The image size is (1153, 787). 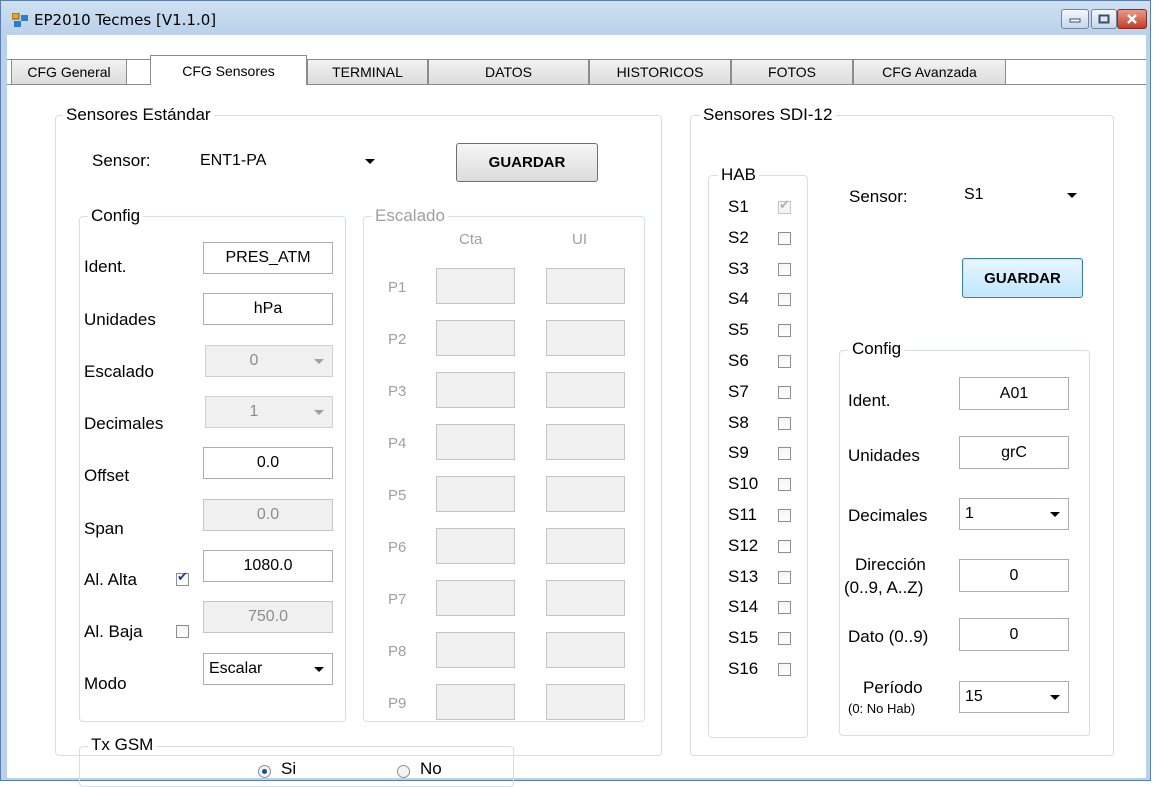 I want to click on hab-checkbox: ✔, so click(x=784, y=206).